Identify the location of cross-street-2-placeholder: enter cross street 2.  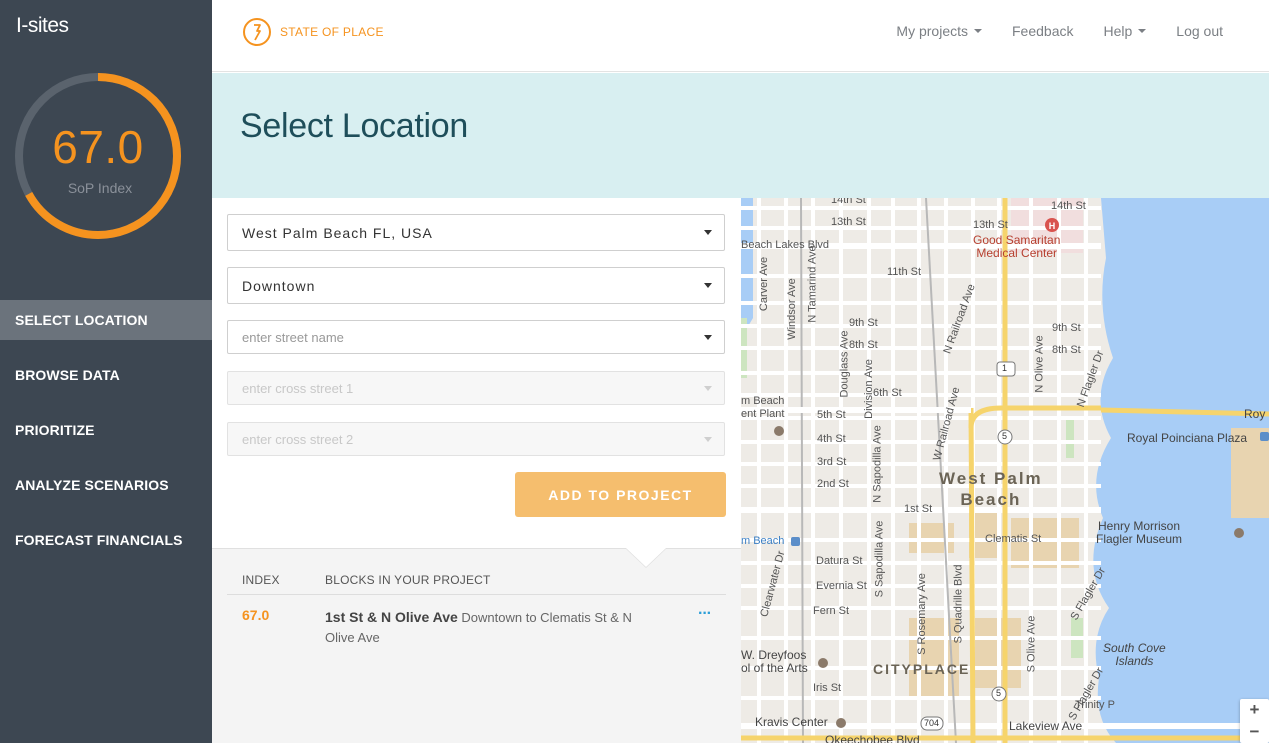
(298, 439).